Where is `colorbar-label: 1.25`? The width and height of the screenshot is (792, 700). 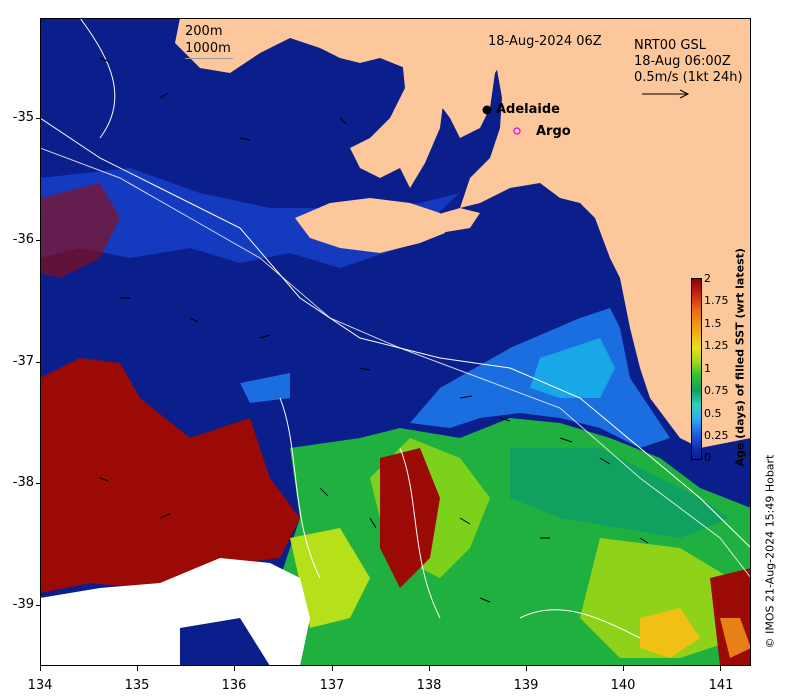
colorbar-label: 1.25 is located at coordinates (716, 345).